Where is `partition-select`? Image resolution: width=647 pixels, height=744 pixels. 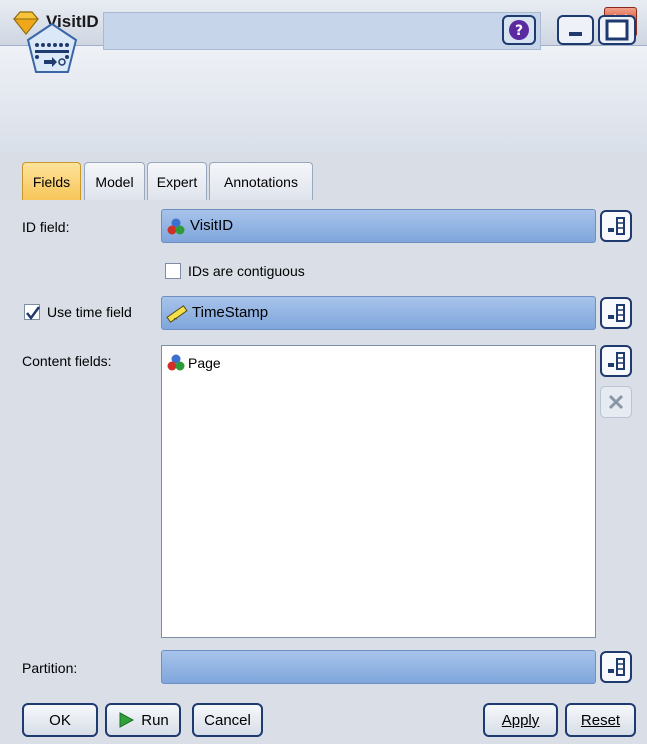
partition-select is located at coordinates (378, 667).